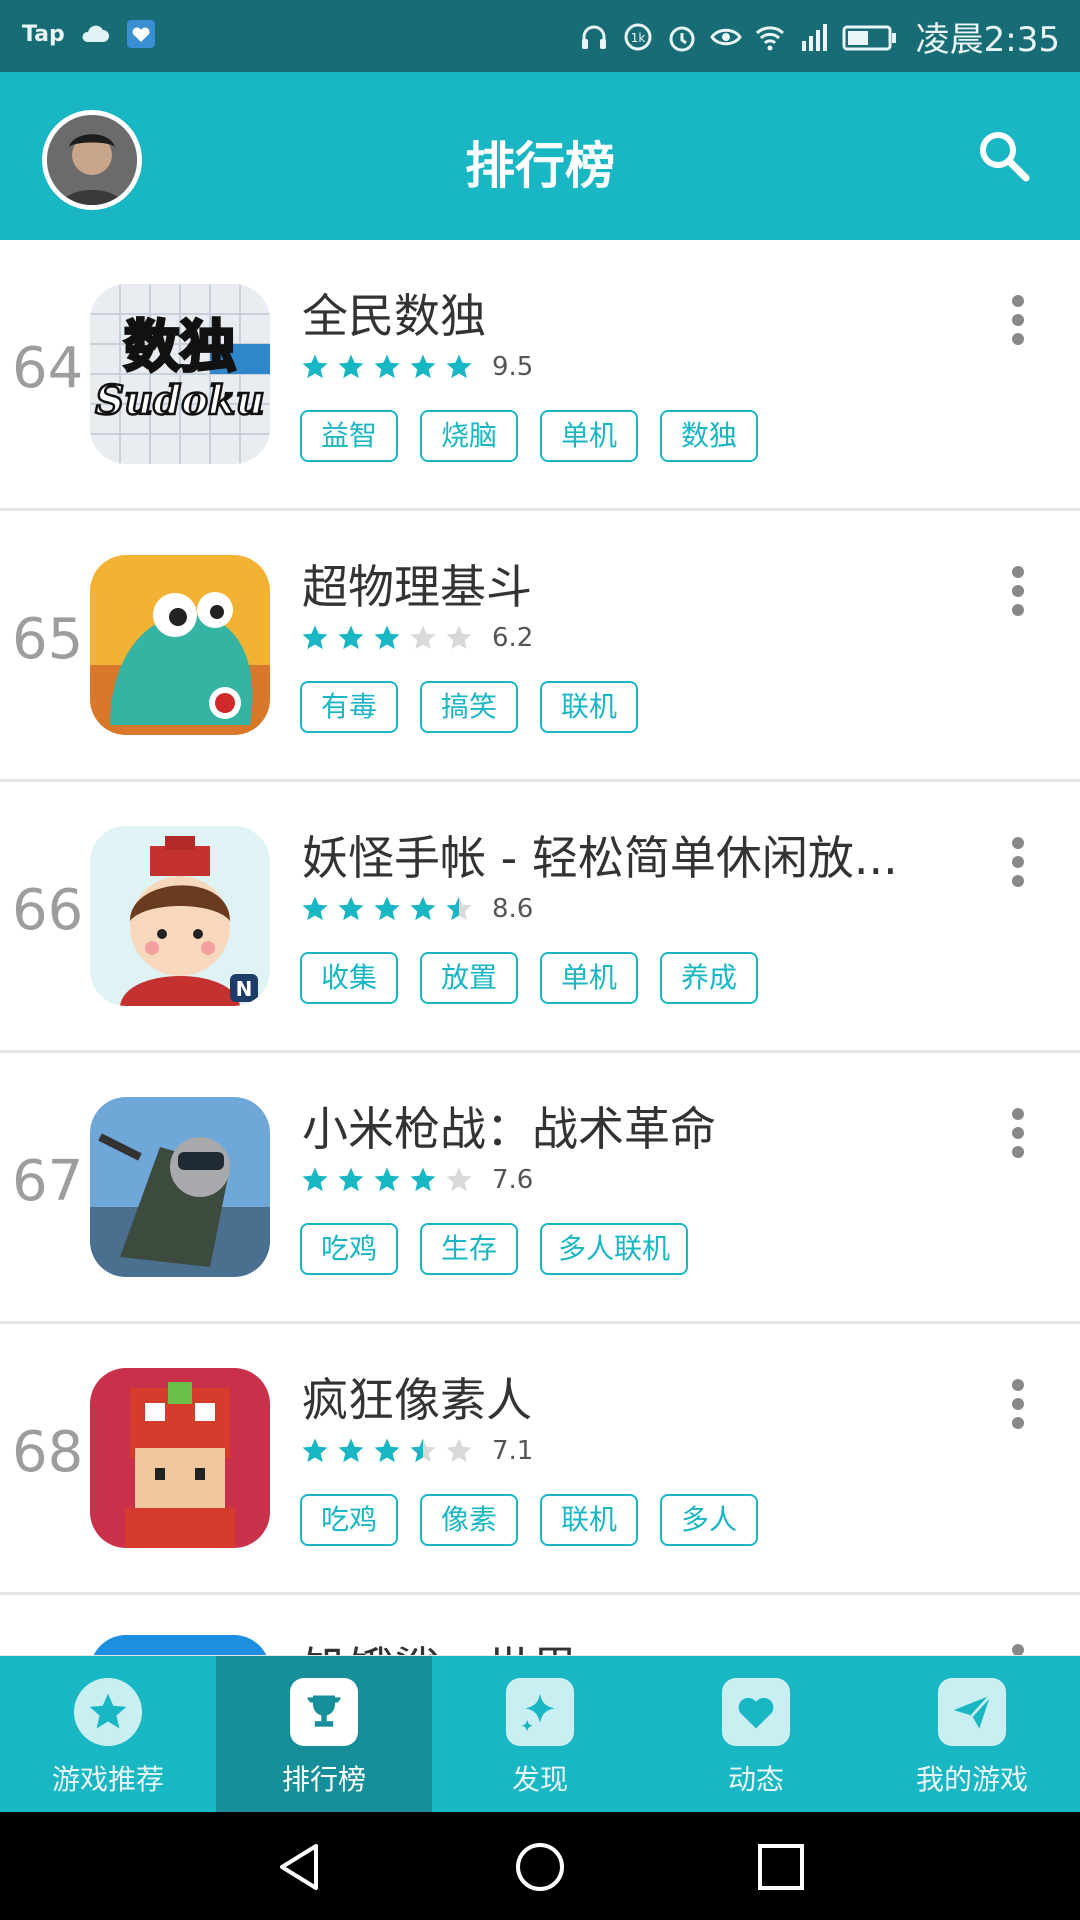 This screenshot has height=1920, width=1080. What do you see at coordinates (755, 1779) in the screenshot?
I see `tab-label: 动态` at bounding box center [755, 1779].